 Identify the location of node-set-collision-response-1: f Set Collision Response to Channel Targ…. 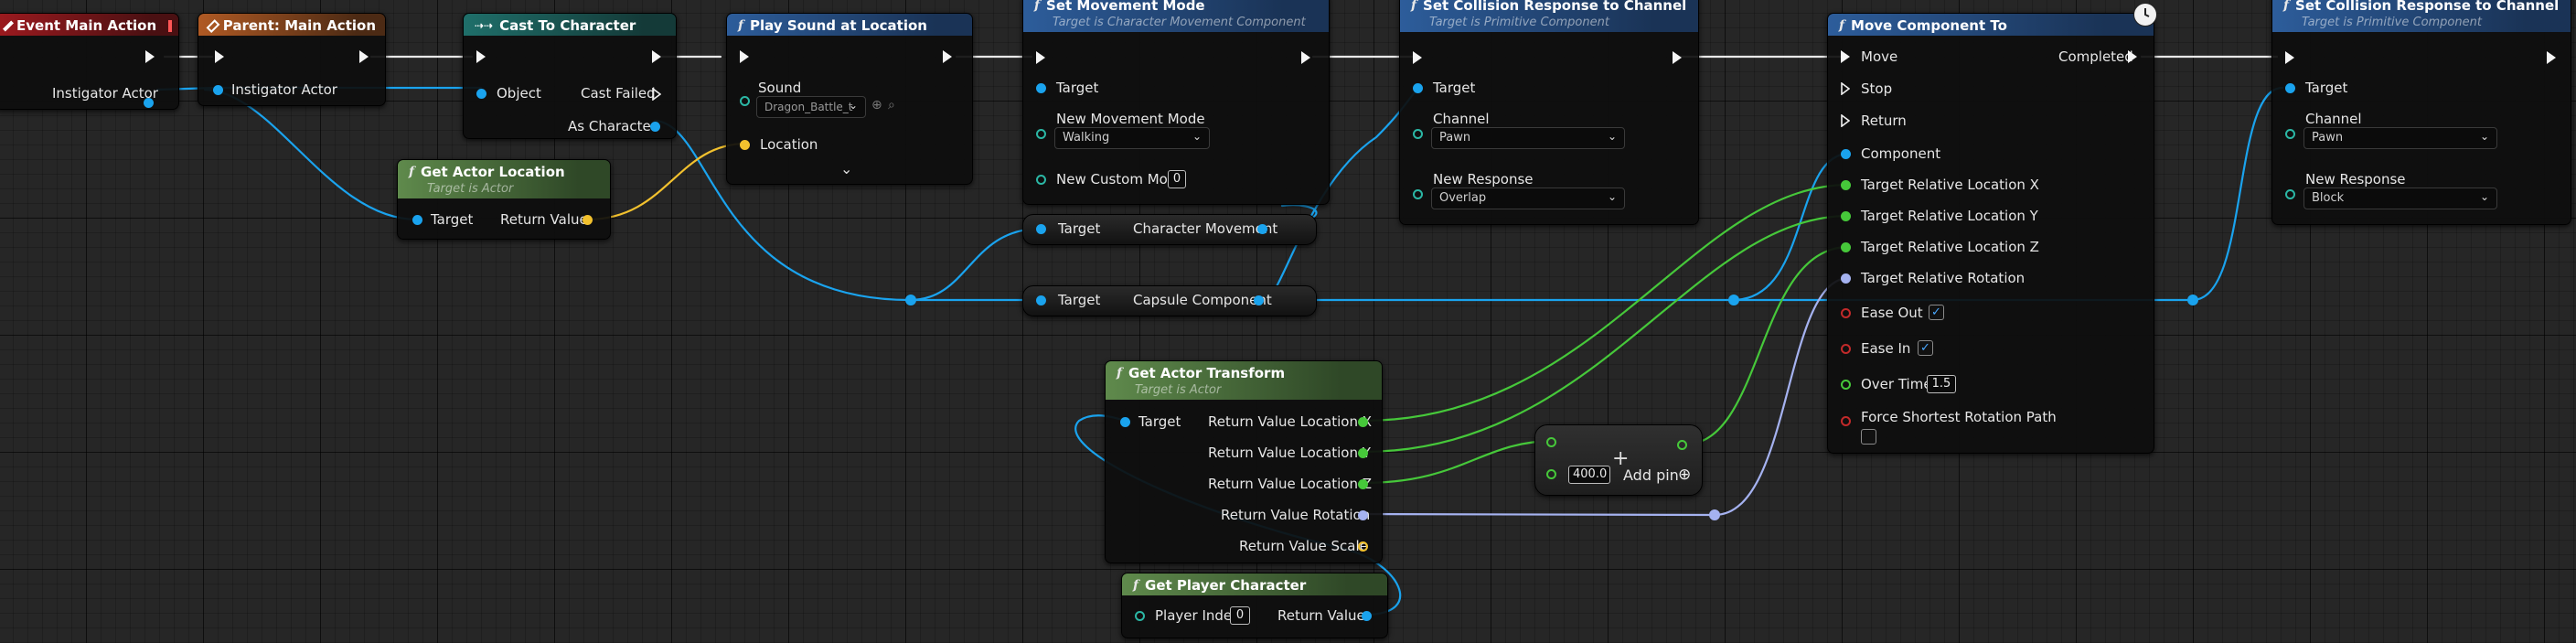
(1549, 112).